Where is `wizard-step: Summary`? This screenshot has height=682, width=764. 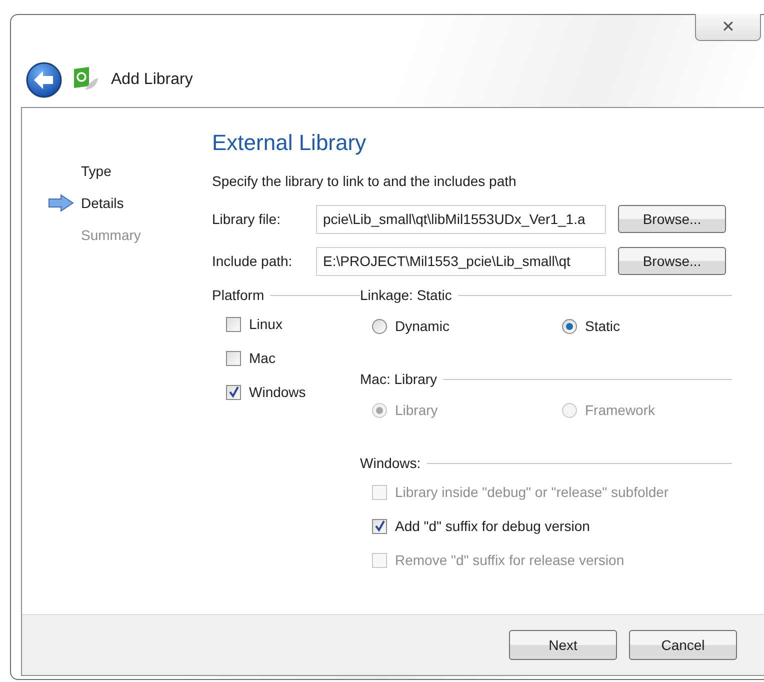
wizard-step: Summary is located at coordinates (111, 235).